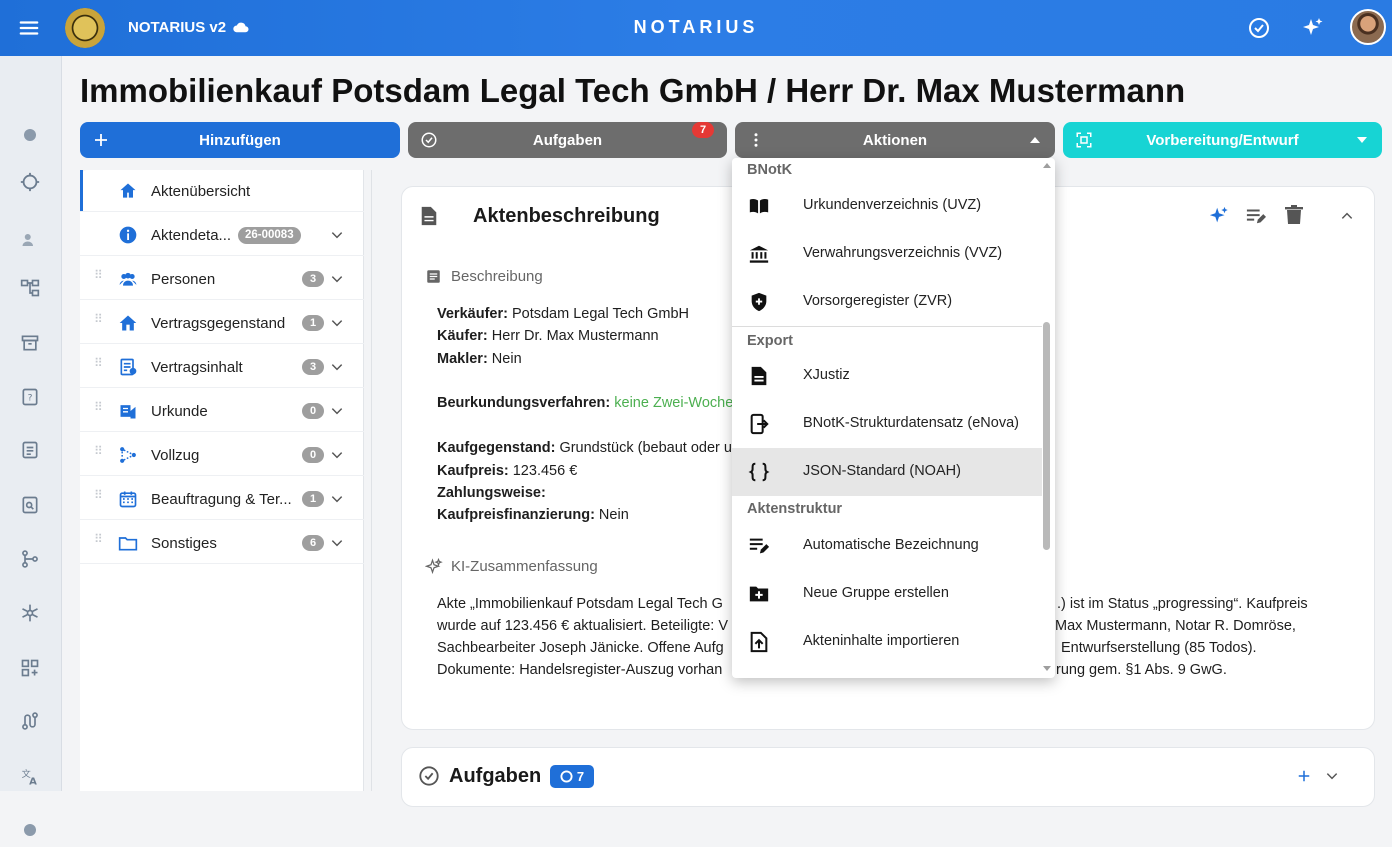 The height and width of the screenshot is (847, 1392). What do you see at coordinates (222, 411) in the screenshot?
I see `sidebar-item-deed: ⠿ Urkunde 0` at bounding box center [222, 411].